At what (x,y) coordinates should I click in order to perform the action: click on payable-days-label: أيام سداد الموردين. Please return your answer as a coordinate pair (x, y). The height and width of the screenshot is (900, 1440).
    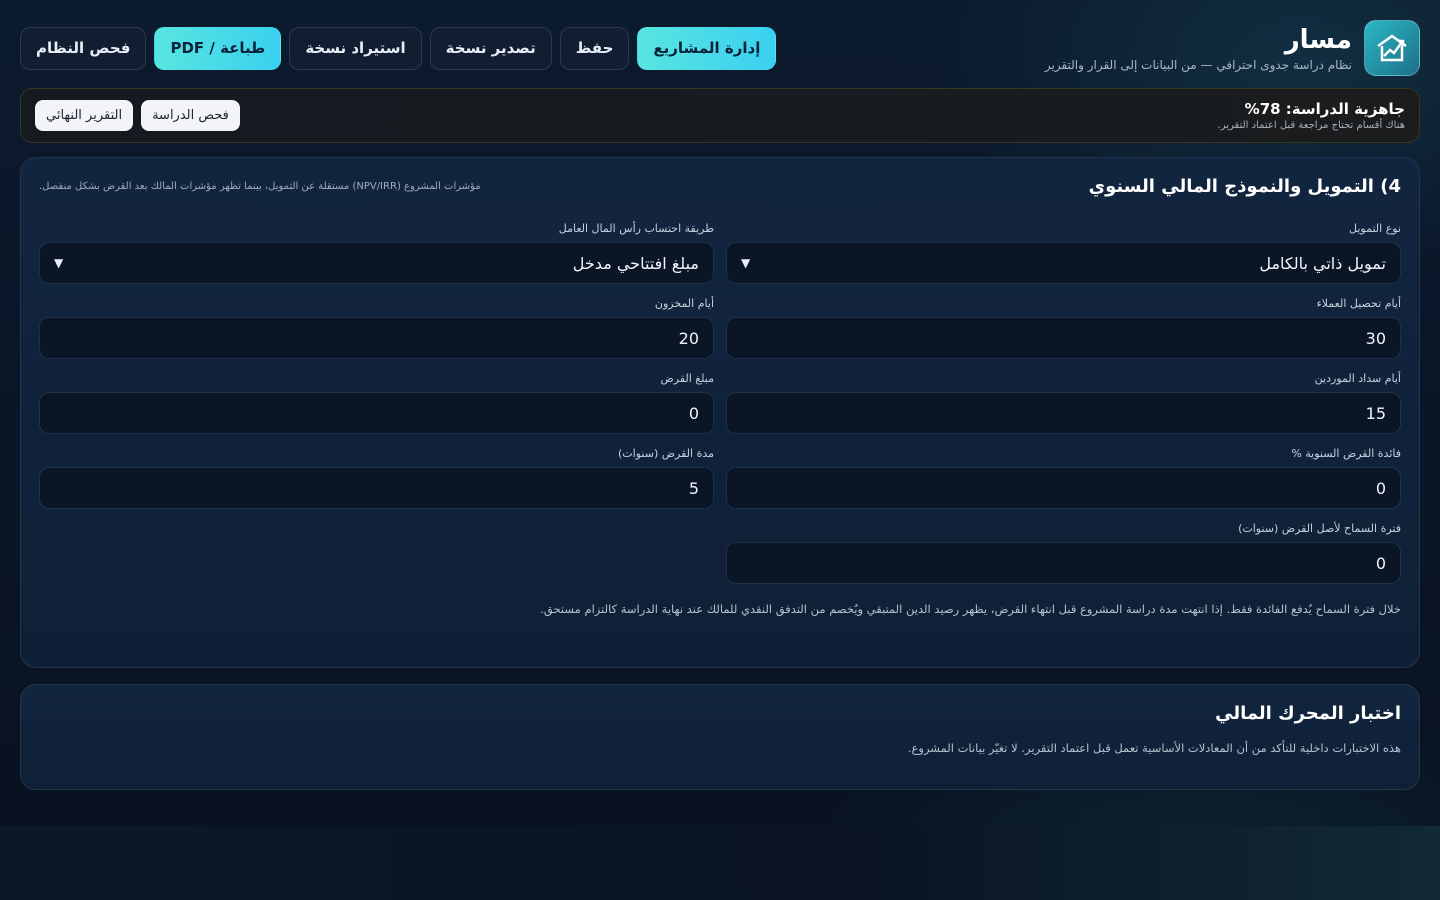
    Looking at the image, I should click on (1357, 378).